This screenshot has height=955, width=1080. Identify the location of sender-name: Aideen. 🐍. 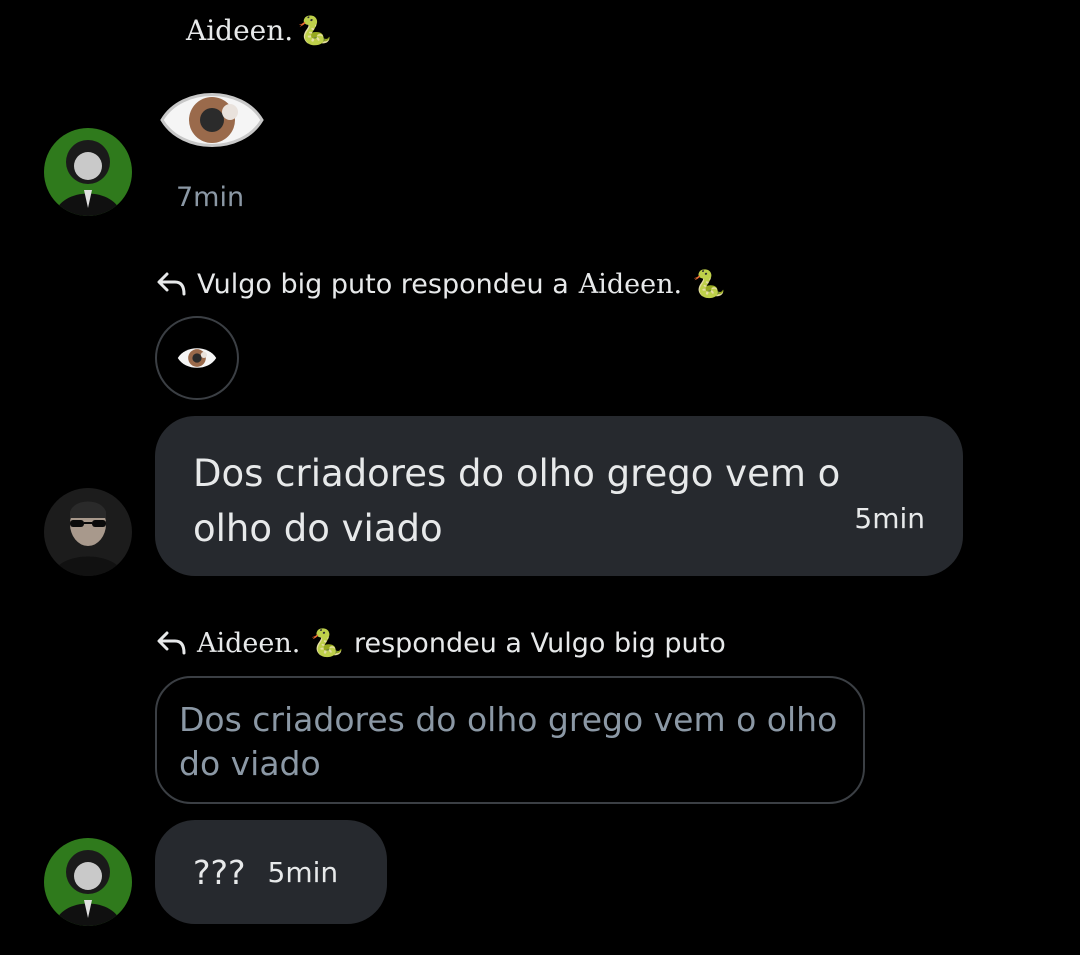
(259, 30).